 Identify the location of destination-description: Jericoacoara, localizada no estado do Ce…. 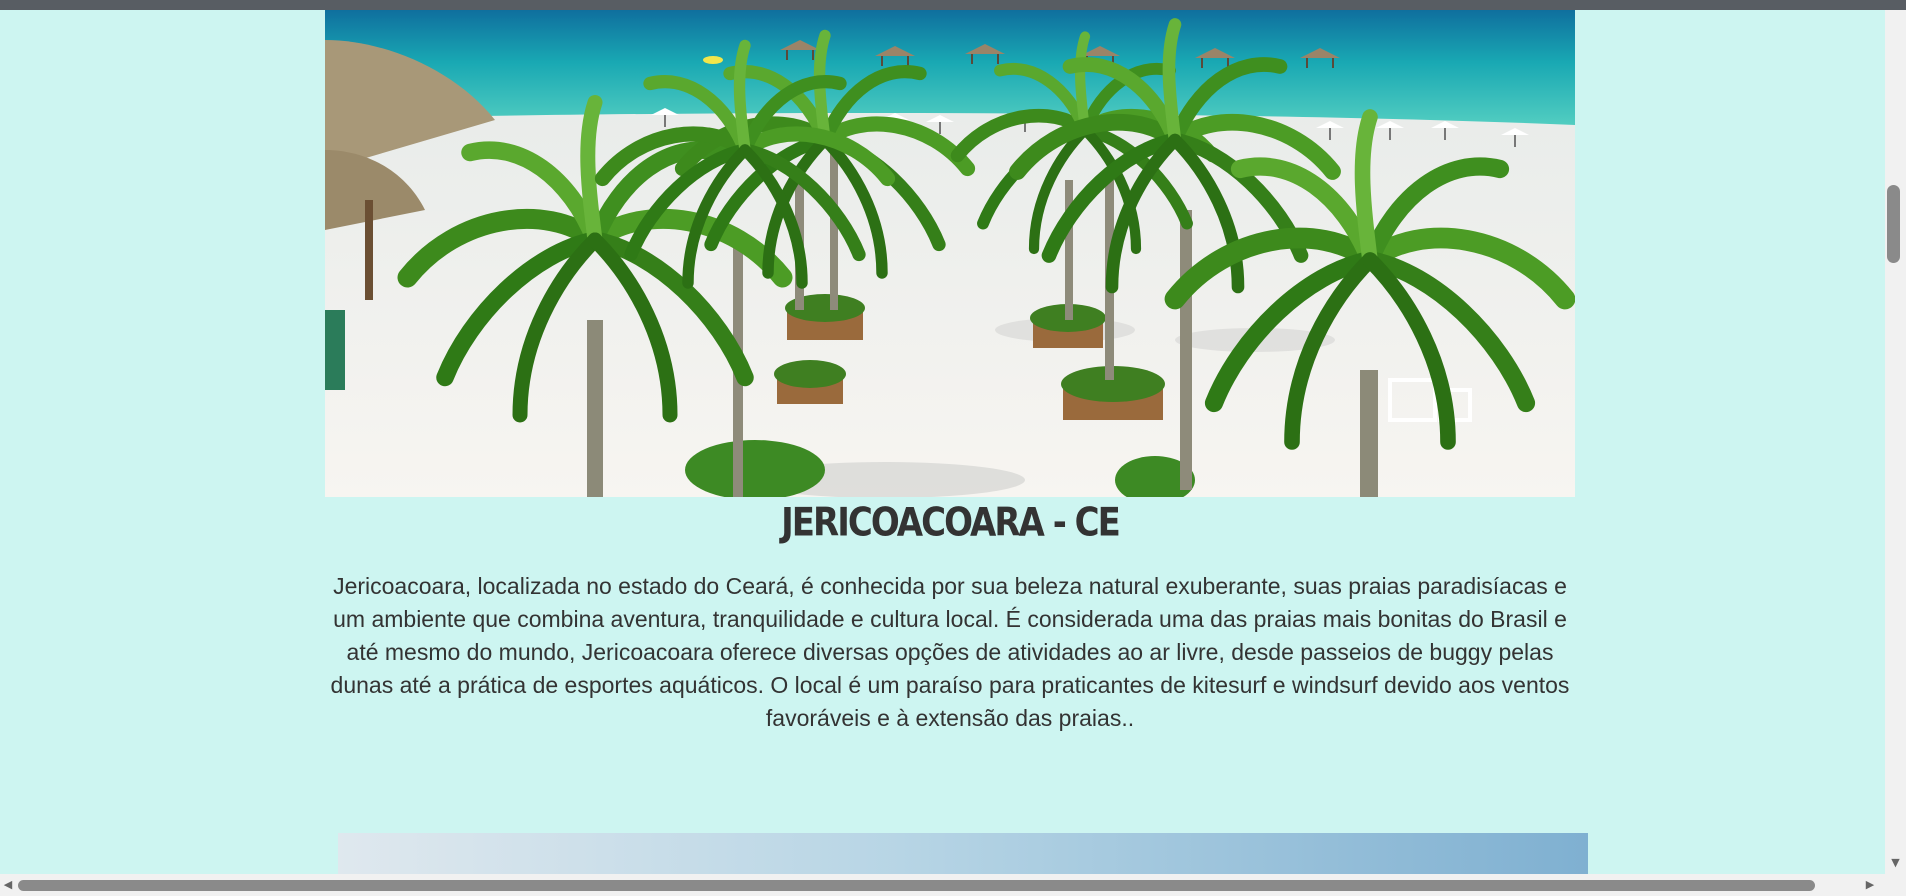
(950, 652).